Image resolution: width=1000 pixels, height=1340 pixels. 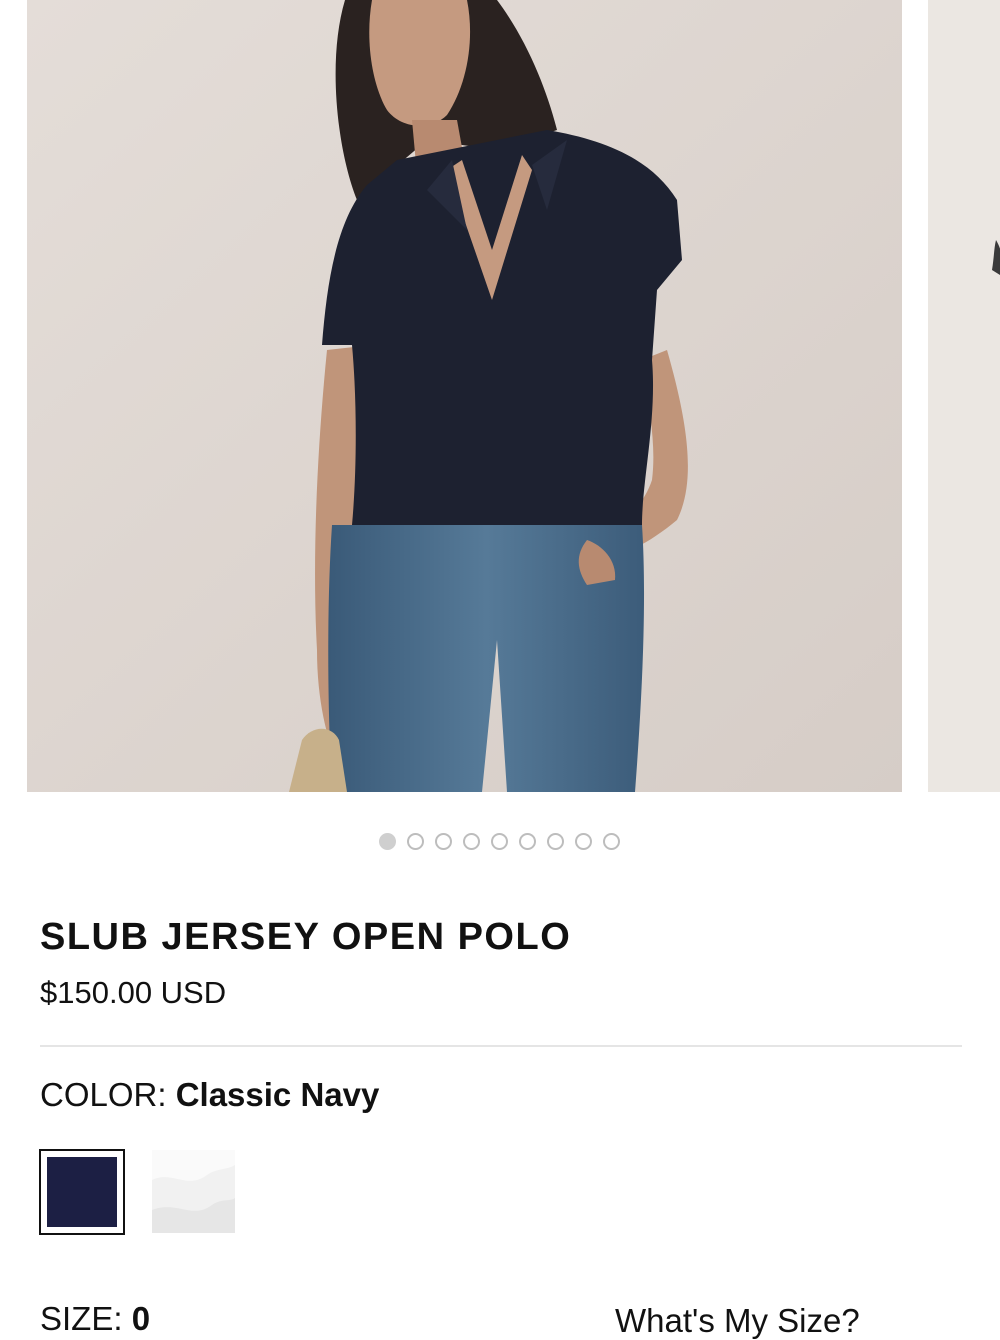 What do you see at coordinates (306, 937) in the screenshot?
I see `product-title: SLUB JERSEY OPEN POLO` at bounding box center [306, 937].